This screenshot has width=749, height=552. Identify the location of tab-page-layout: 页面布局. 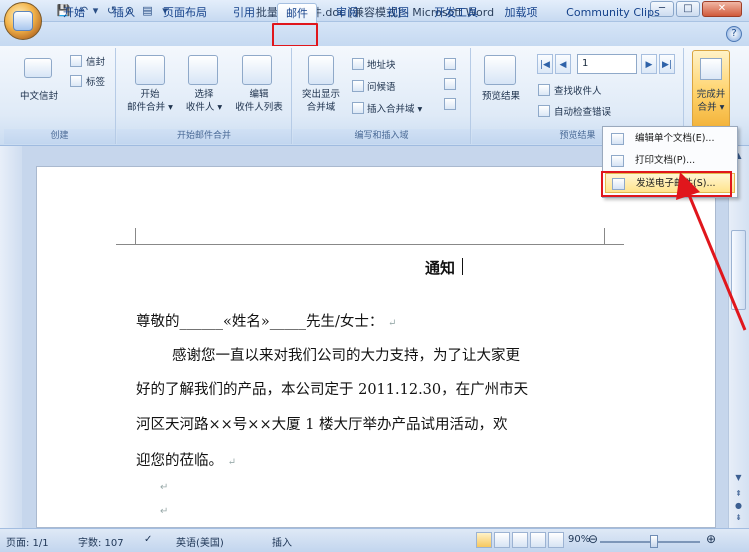
(185, 13).